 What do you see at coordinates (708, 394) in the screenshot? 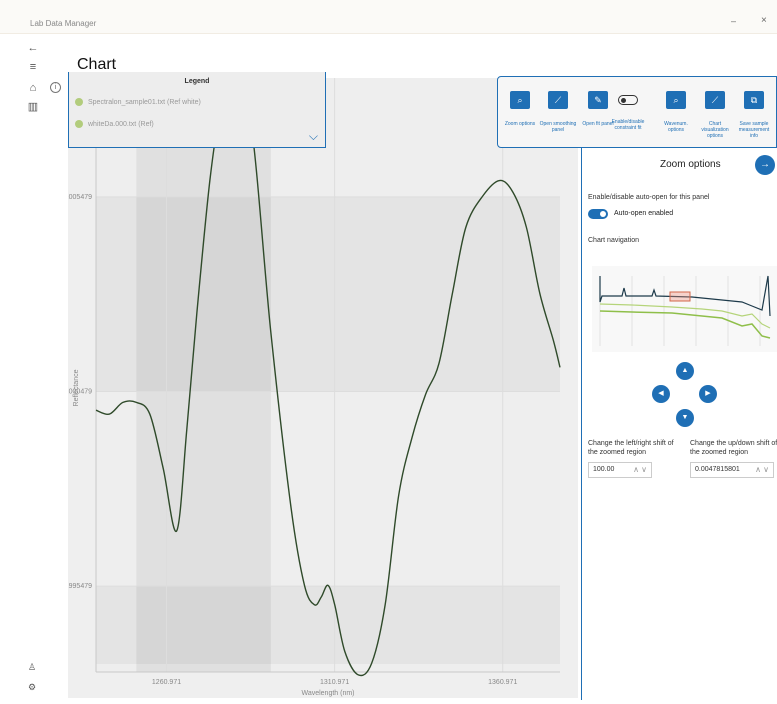
I see `pan-right-button: ▶` at bounding box center [708, 394].